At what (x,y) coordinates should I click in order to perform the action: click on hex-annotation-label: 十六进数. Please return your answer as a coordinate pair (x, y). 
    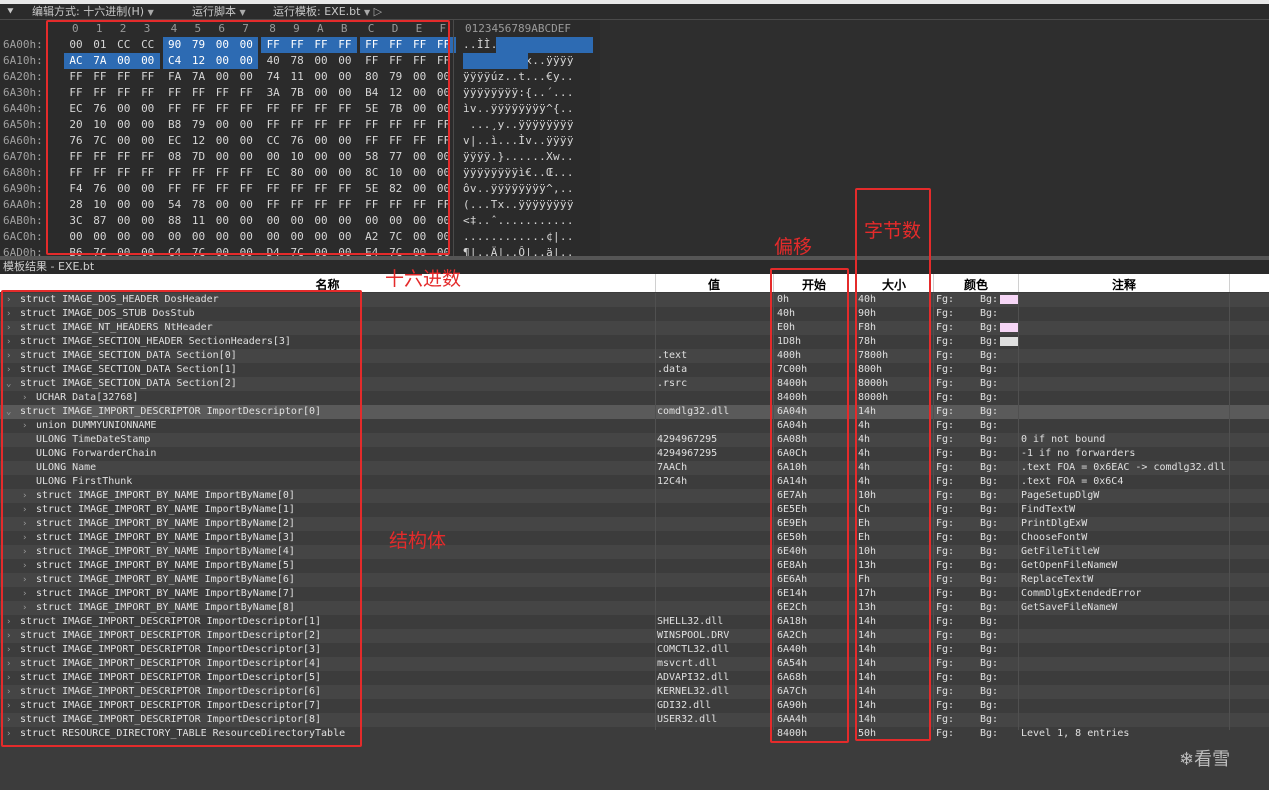
    Looking at the image, I should click on (423, 279).